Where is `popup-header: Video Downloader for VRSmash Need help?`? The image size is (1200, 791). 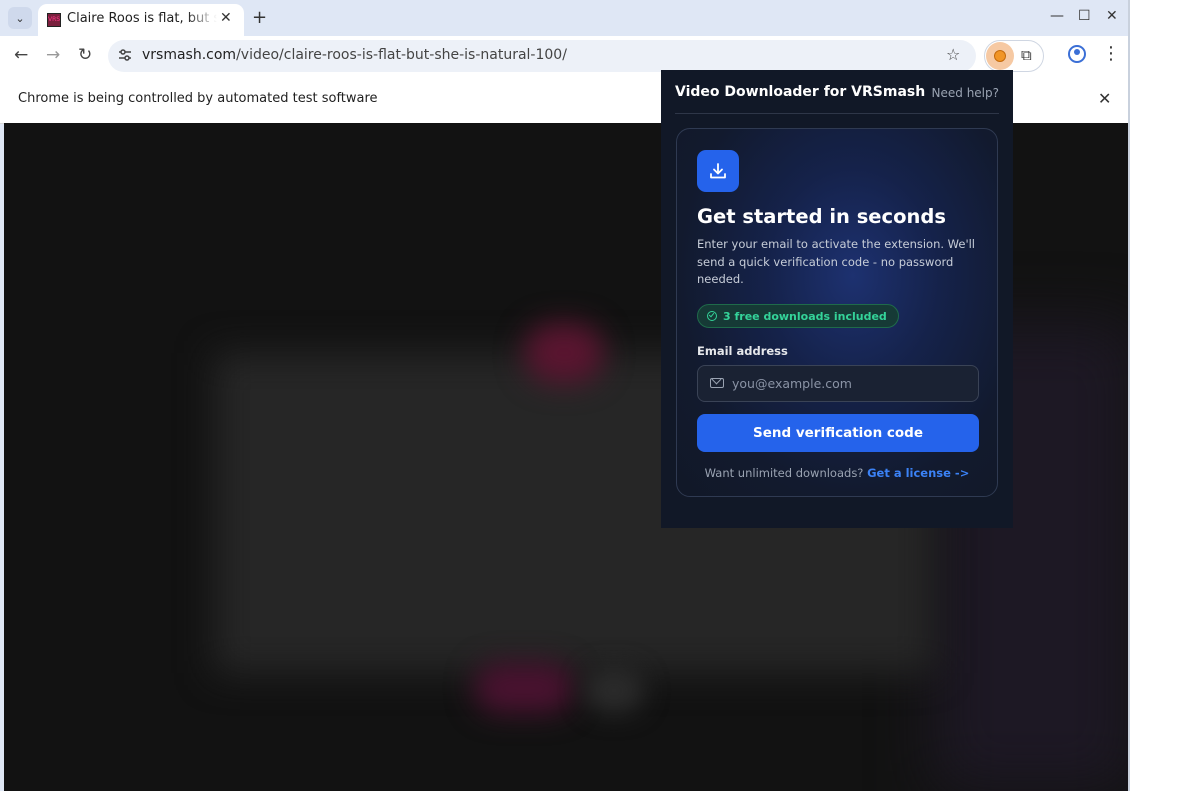 popup-header: Video Downloader for VRSmash Need help? is located at coordinates (837, 99).